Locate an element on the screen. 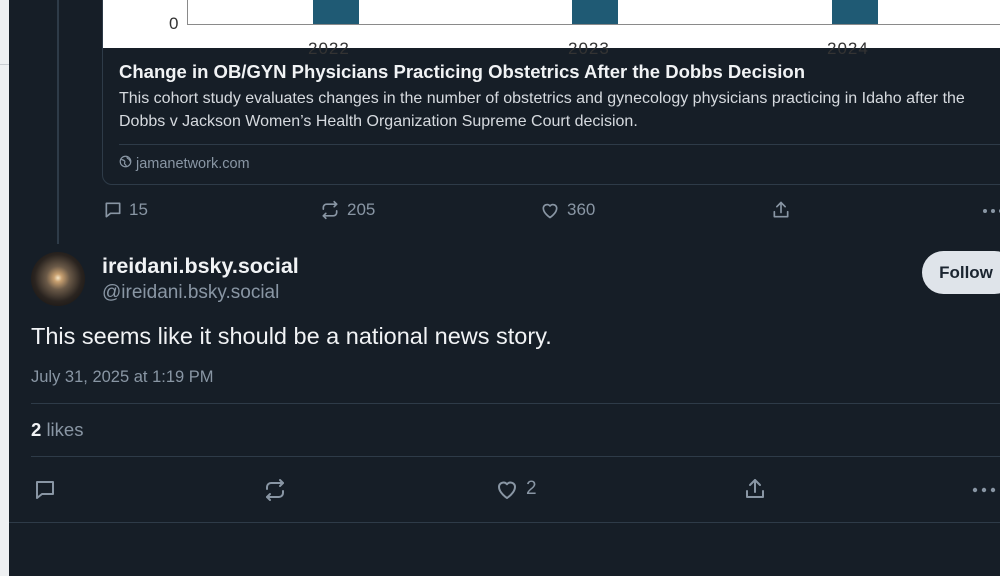 This screenshot has height=576, width=1000. thread-connector-line is located at coordinates (58, 122).